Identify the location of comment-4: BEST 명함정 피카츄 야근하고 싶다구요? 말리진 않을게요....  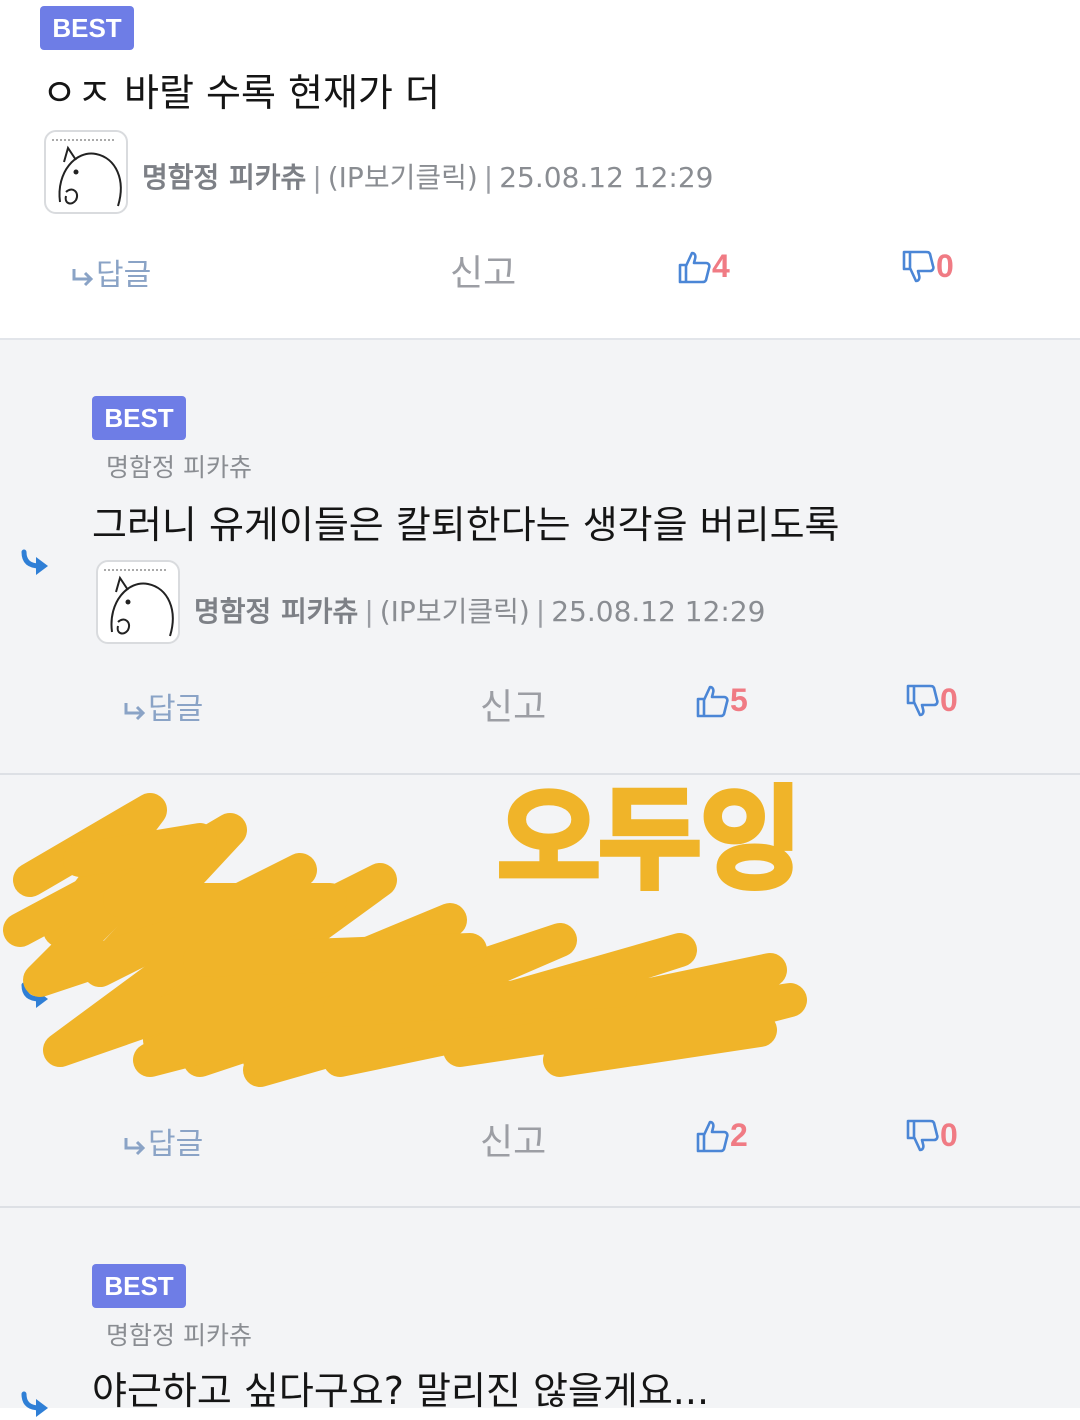
(540, 1312).